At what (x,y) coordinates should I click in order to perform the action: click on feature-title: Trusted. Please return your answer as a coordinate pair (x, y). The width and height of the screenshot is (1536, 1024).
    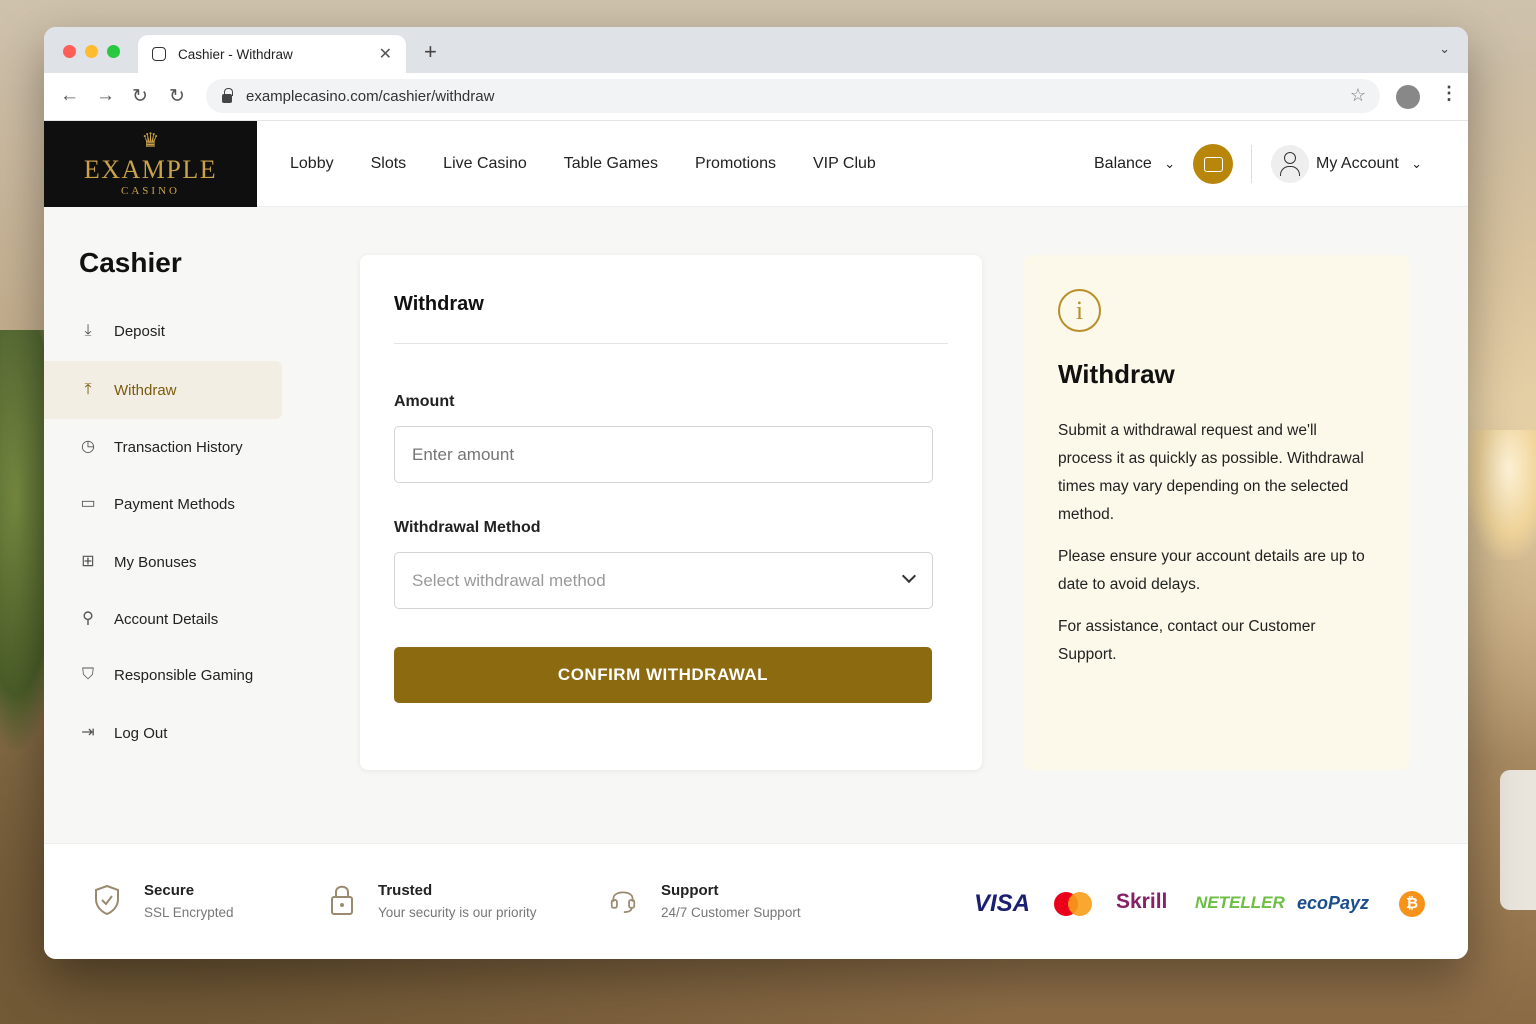
    Looking at the image, I should click on (405, 890).